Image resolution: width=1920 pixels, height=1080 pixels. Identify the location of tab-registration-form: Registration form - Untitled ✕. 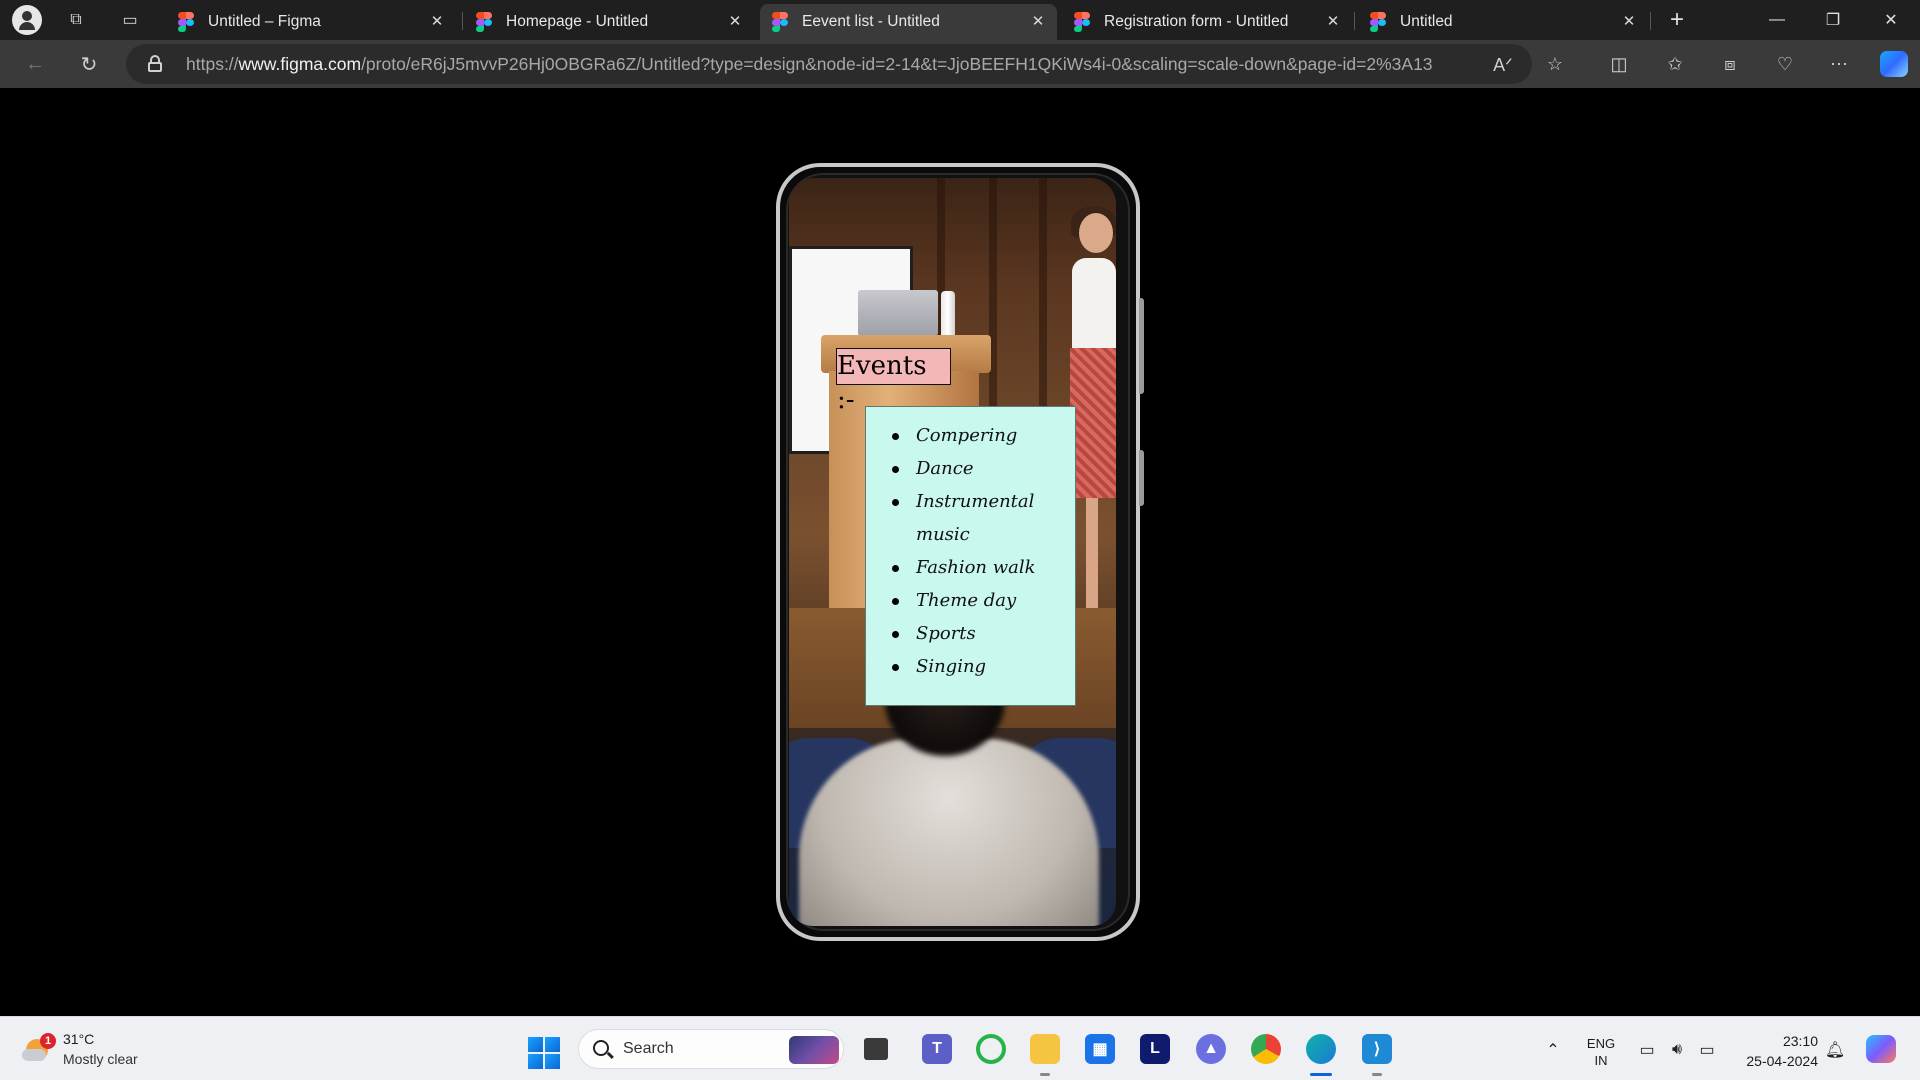
(1207, 22).